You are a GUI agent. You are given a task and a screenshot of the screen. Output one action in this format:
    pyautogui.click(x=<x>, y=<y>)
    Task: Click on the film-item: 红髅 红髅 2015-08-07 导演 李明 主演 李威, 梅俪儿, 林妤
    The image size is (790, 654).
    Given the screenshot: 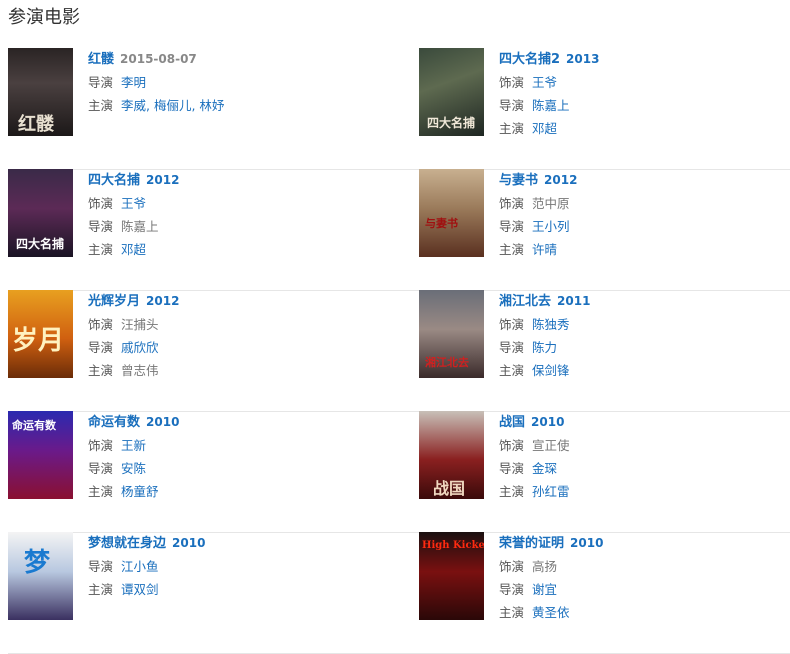 What is the action you would take?
    pyautogui.click(x=193, y=108)
    